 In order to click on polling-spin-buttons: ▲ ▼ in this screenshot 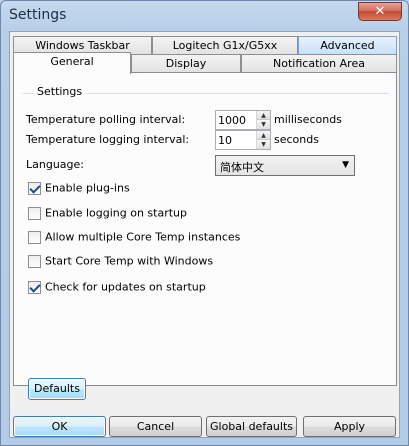, I will do `click(263, 120)`.